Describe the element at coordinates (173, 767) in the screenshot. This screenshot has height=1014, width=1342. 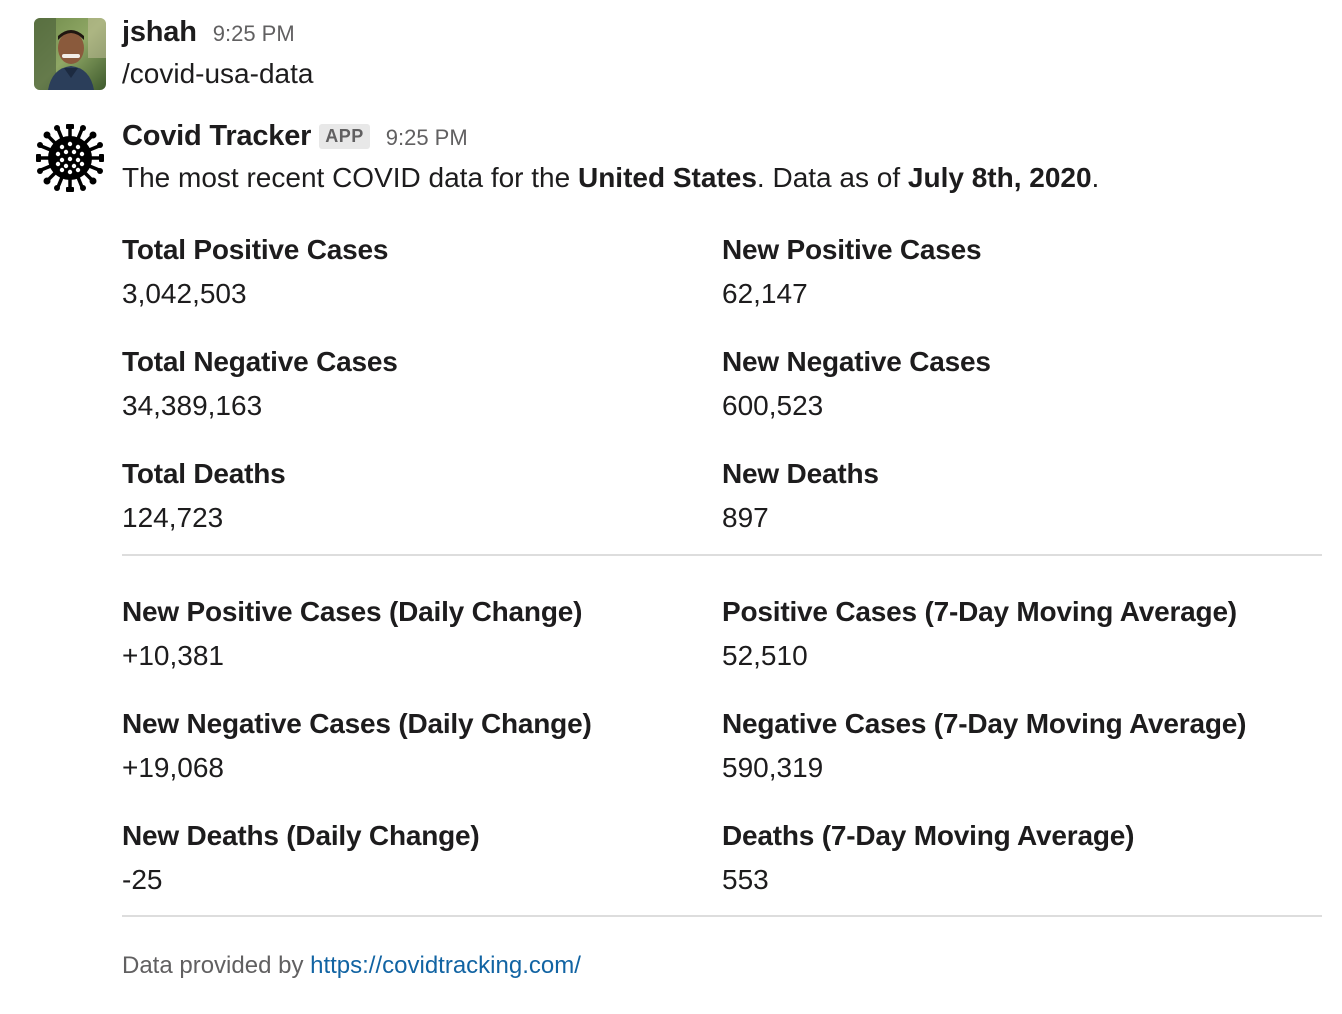
I see `field-value: +19,068` at that location.